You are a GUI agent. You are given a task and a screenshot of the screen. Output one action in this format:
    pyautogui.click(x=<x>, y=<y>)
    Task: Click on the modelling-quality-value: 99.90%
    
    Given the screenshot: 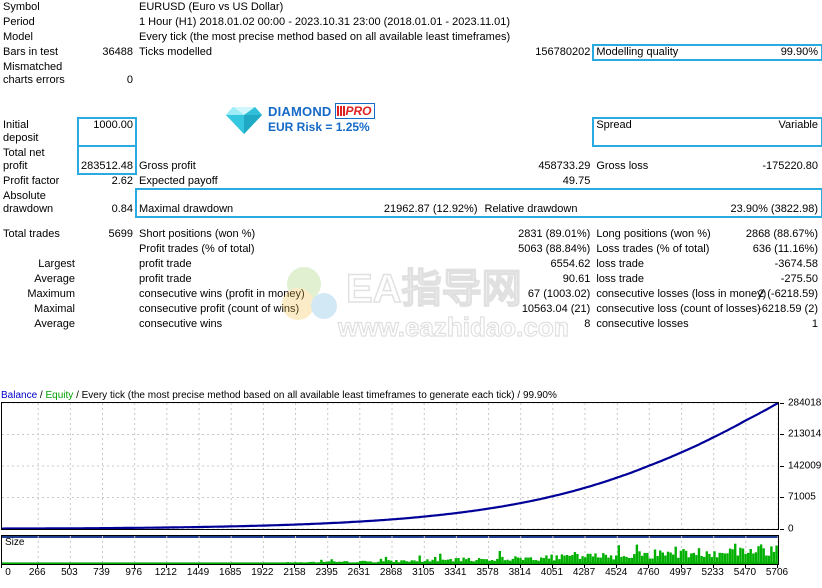 What is the action you would take?
    pyautogui.click(x=799, y=52)
    